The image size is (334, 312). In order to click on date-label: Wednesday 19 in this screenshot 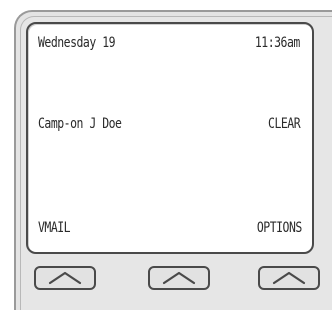, I will do `click(77, 43)`.